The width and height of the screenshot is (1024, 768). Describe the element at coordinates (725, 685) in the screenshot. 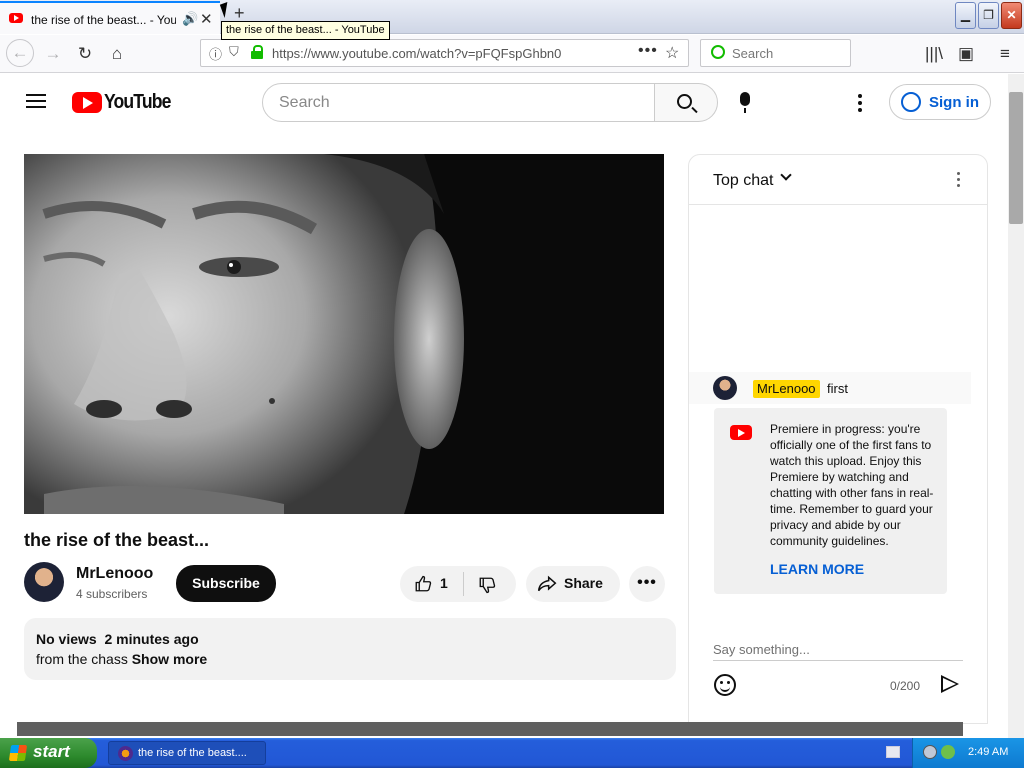

I see `emoji-icon` at that location.